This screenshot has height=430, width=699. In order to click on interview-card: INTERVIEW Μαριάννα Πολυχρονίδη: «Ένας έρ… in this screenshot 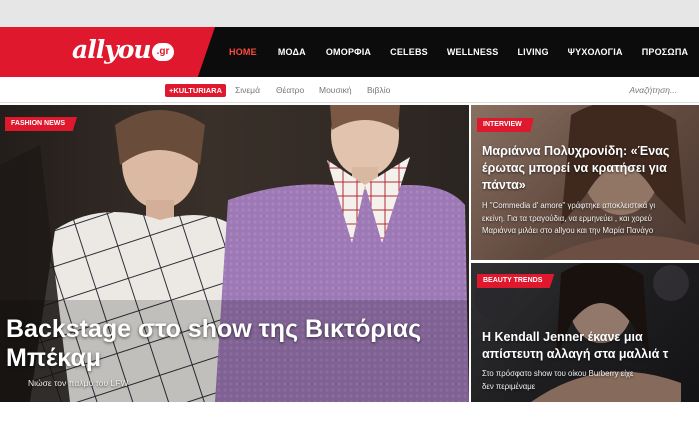, I will do `click(585, 182)`.